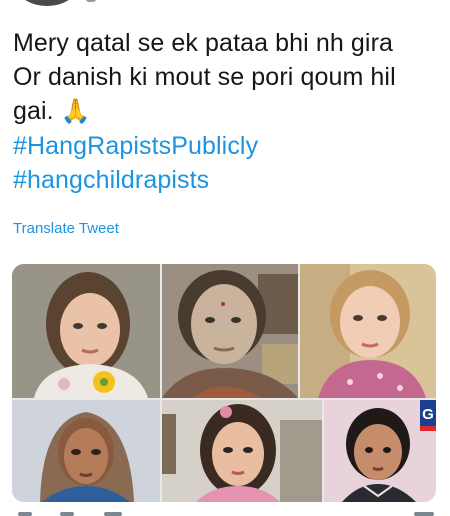 Image resolution: width=450 pixels, height=516 pixels. I want to click on tweet-line-3: gai. 🙏, so click(228, 111).